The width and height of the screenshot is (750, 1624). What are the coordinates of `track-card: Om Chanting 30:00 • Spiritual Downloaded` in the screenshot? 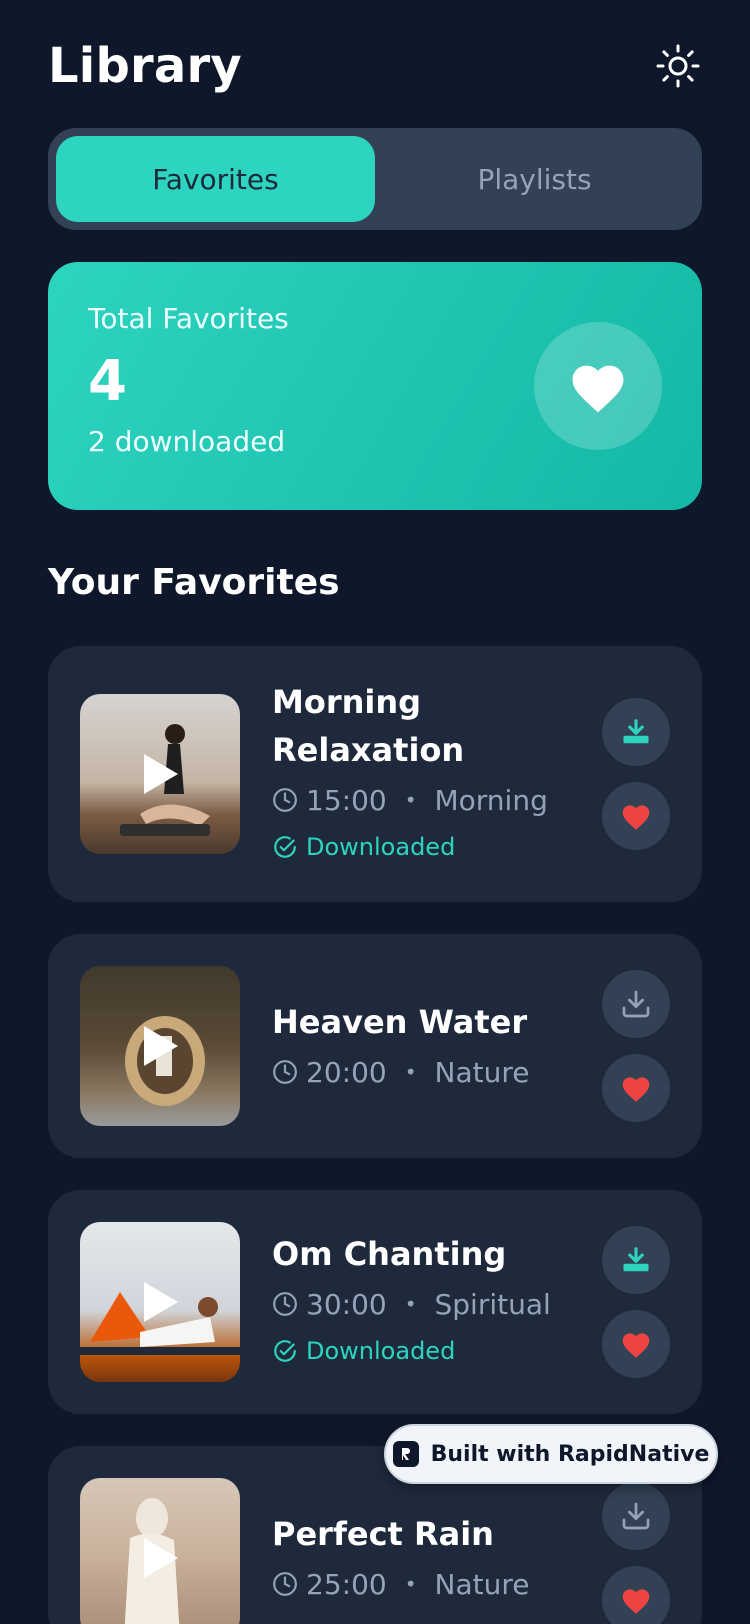 It's located at (375, 1302).